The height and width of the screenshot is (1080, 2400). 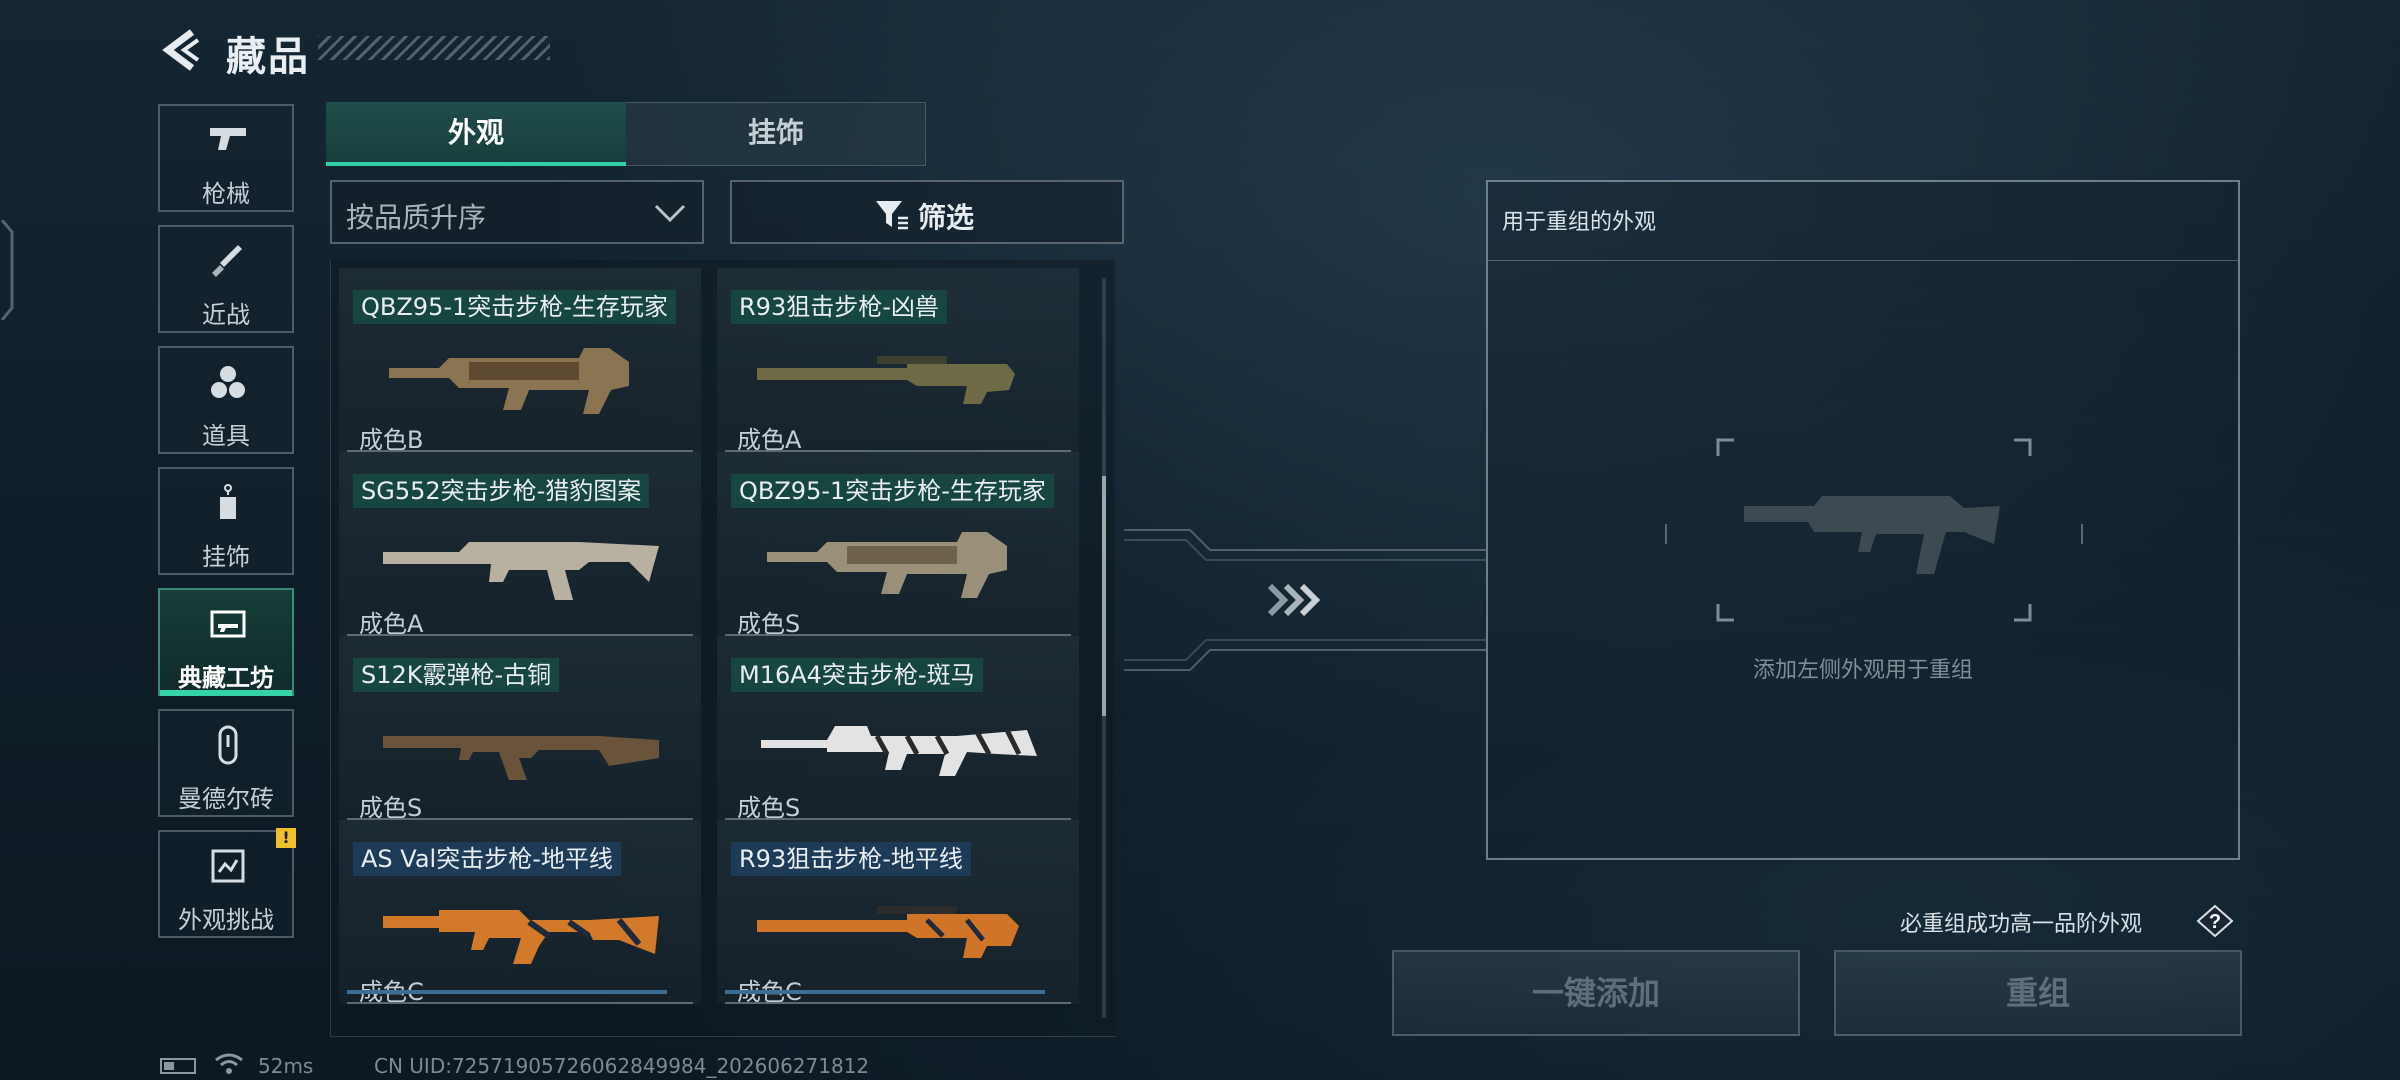 I want to click on sort-dropdown: 按品质升序, so click(x=517, y=212).